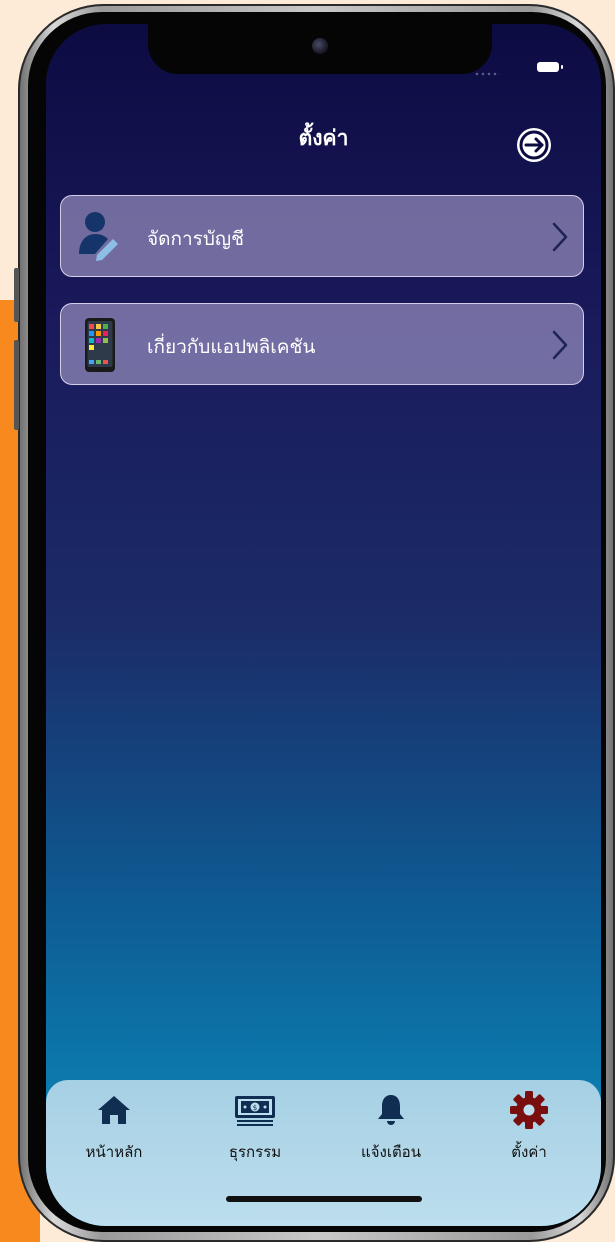 This screenshot has height=1242, width=615. What do you see at coordinates (322, 344) in the screenshot?
I see `menu-item-about-app: เกี่ยวกับแอปพลิเคชัน` at bounding box center [322, 344].